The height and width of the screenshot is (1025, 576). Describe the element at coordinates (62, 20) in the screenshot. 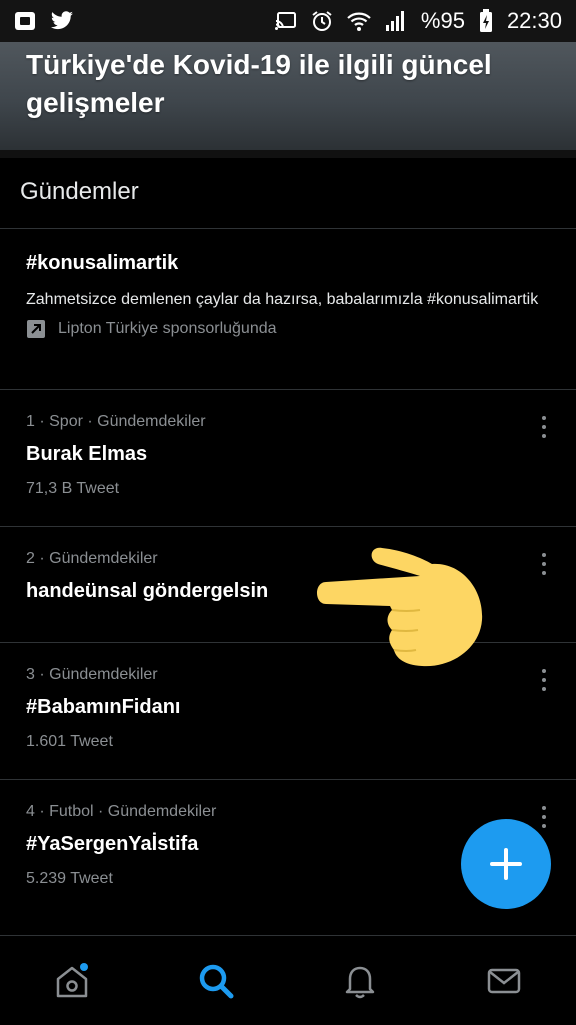

I see `twitter-bird-icon` at that location.